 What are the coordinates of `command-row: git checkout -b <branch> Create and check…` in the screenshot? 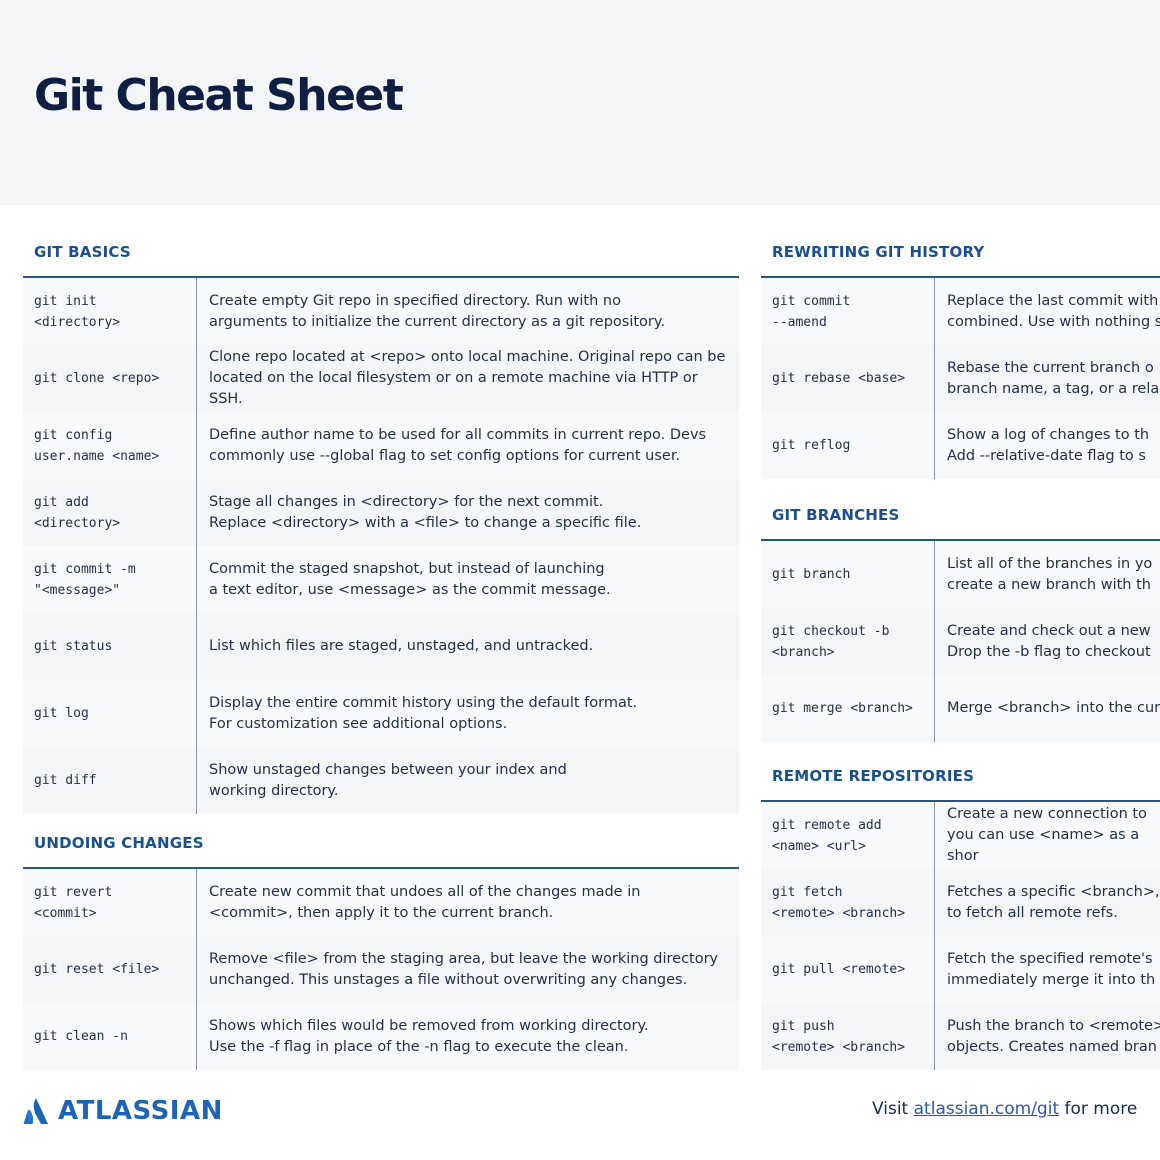 It's located at (960, 641).